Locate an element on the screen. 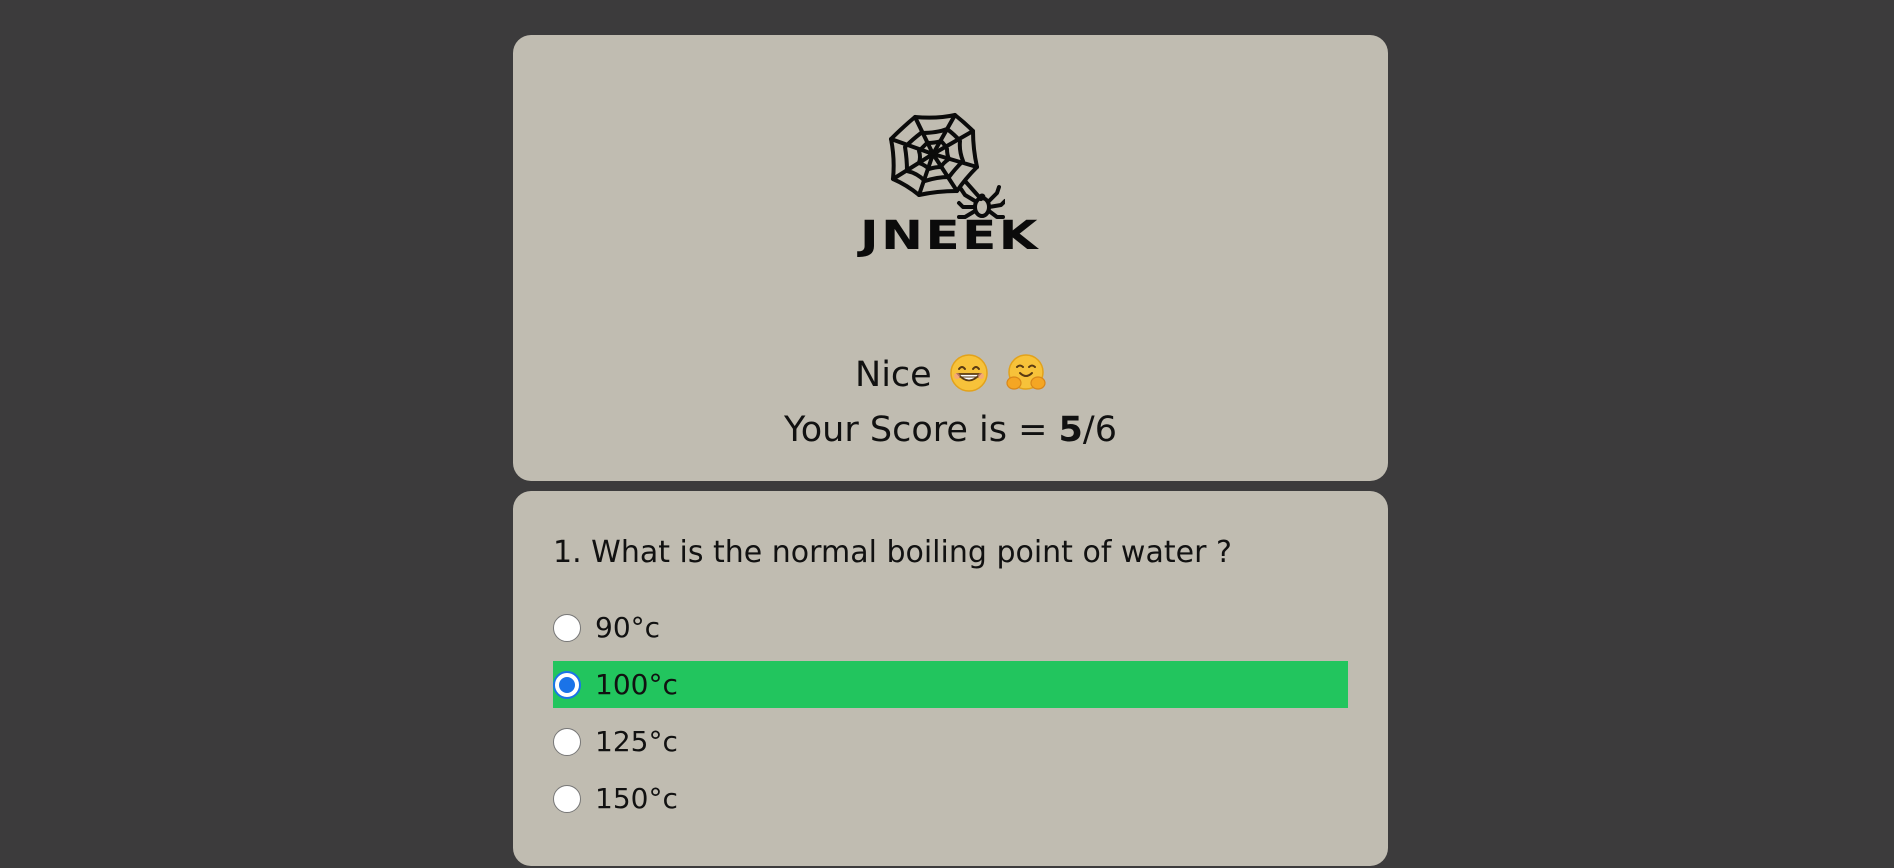 The height and width of the screenshot is (868, 1894). option-label: 90°c is located at coordinates (628, 627).